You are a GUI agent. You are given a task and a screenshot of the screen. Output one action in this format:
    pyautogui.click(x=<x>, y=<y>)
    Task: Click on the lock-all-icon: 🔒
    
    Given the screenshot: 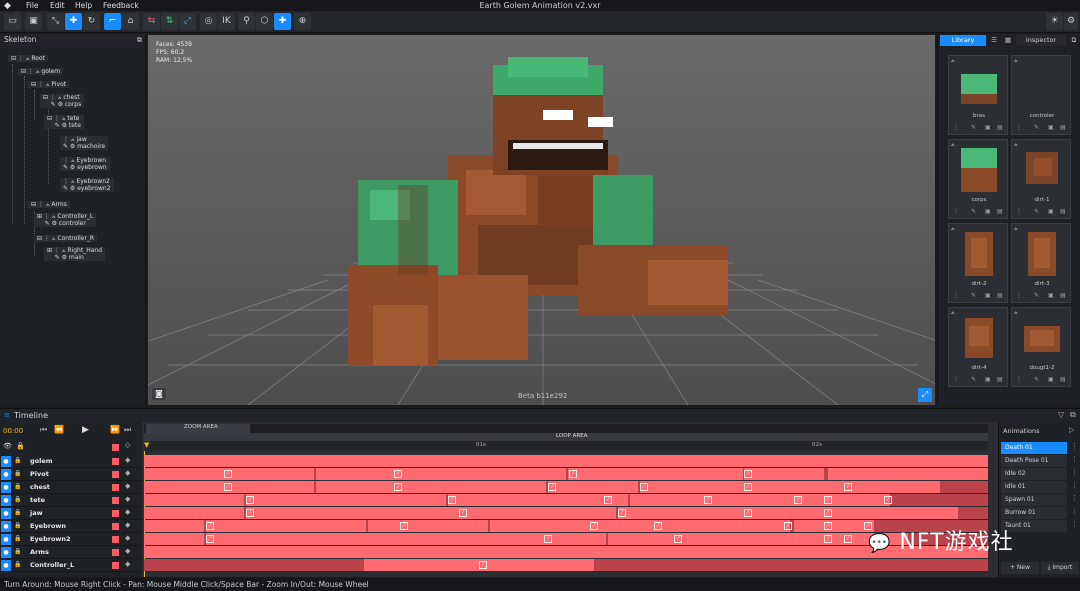 What is the action you would take?
    pyautogui.click(x=20, y=446)
    